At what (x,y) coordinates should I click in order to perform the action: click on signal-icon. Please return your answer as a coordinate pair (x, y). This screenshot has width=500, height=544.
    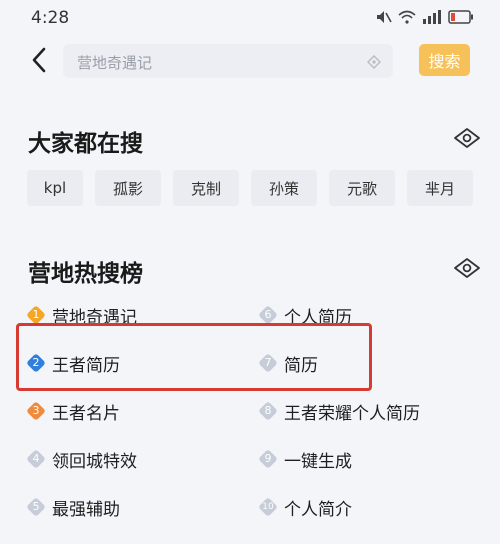
    Looking at the image, I should click on (432, 17).